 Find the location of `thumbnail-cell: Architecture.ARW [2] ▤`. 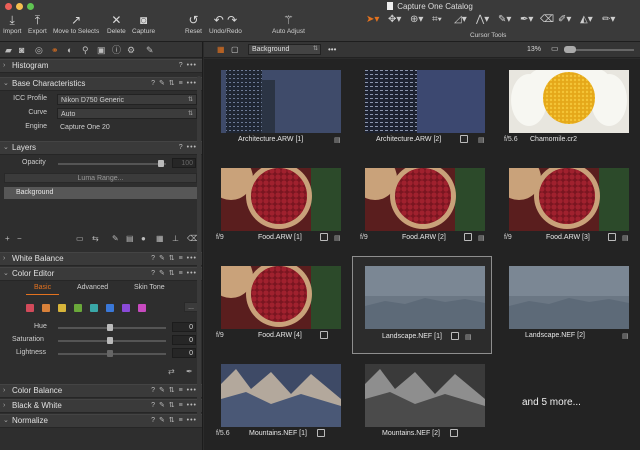

thumbnail-cell: Architecture.ARW [2] ▤ is located at coordinates (422, 109).